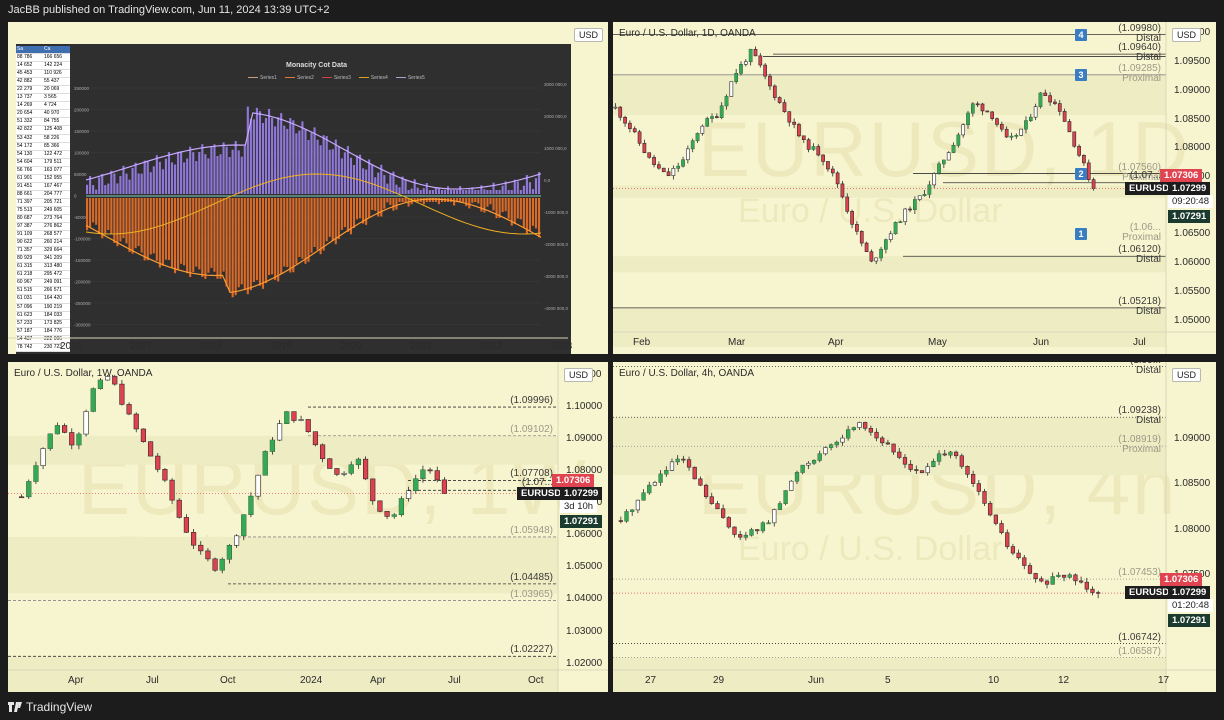  Describe the element at coordinates (584, 567) in the screenshot. I see `price-tick: 1.05000` at that location.